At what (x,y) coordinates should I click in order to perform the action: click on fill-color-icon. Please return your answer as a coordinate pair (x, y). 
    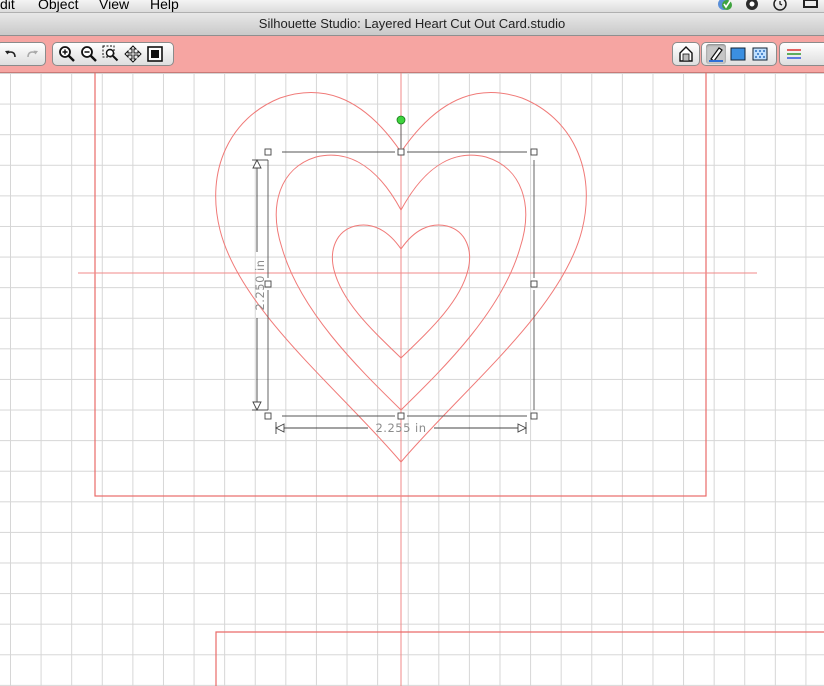
    Looking at the image, I should click on (738, 54).